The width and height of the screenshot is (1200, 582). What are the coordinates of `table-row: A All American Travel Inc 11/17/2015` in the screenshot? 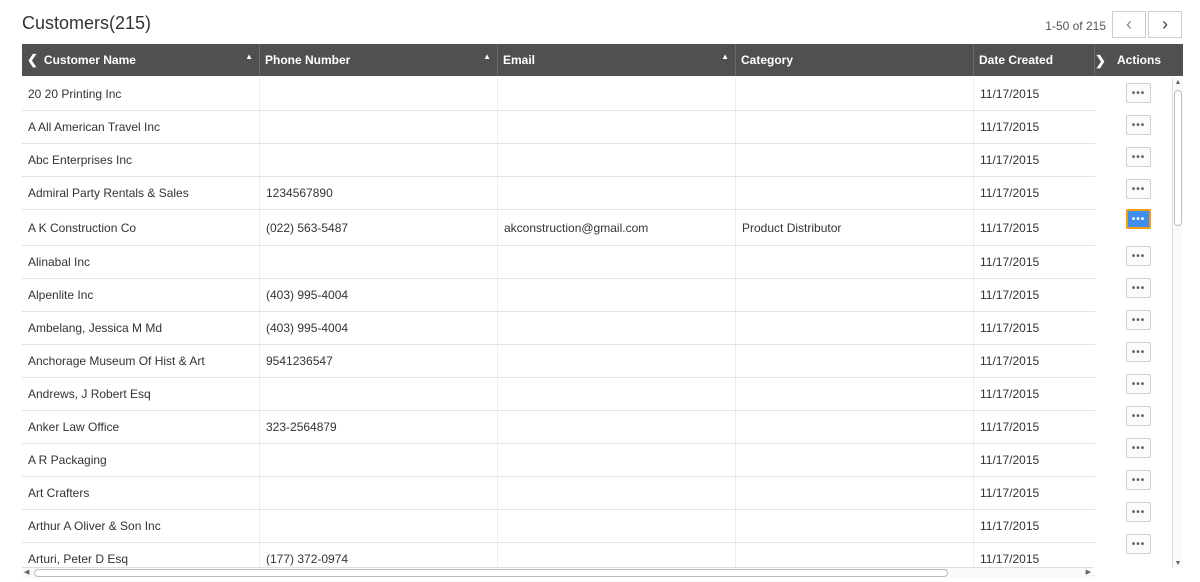 It's located at (558, 127).